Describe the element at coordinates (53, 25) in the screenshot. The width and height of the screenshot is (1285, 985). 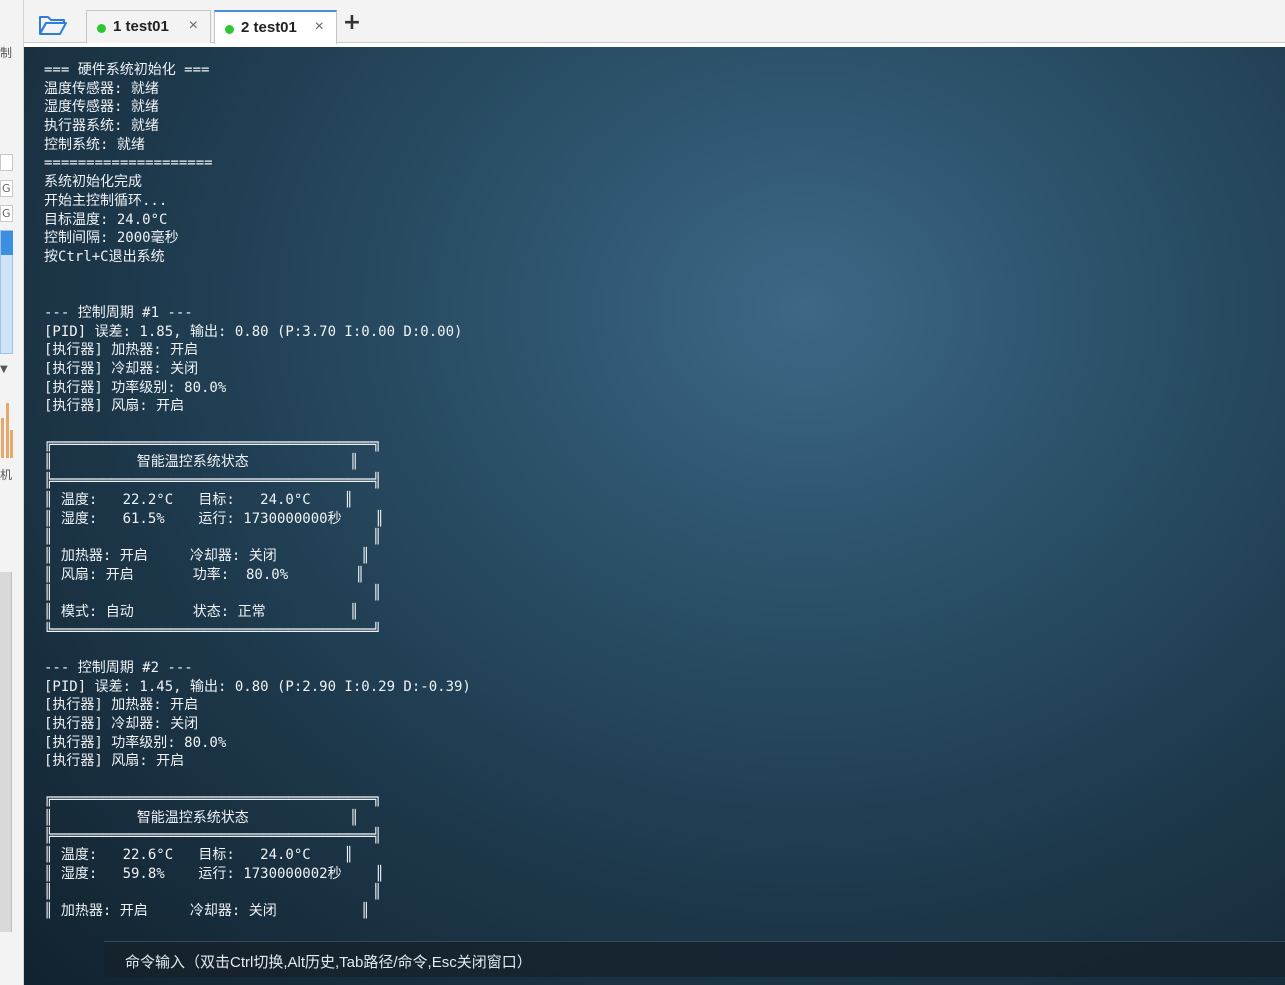
I see `open-folder-icon` at that location.